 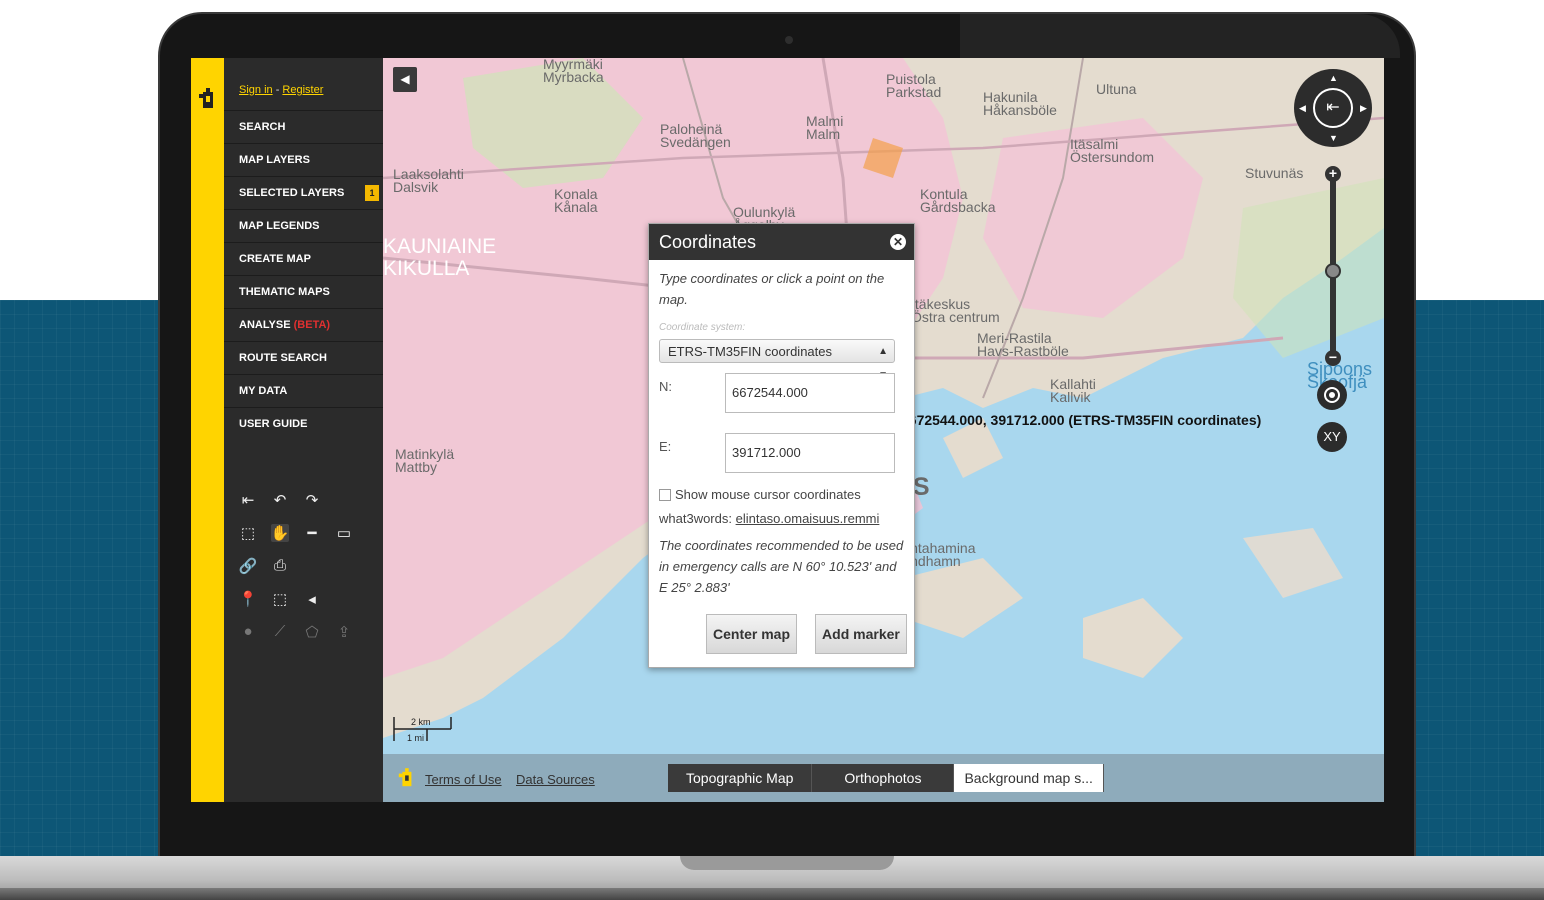 I want to click on selected-coordinate-system: ETRS-TM35FIN coordinates, so click(x=750, y=351).